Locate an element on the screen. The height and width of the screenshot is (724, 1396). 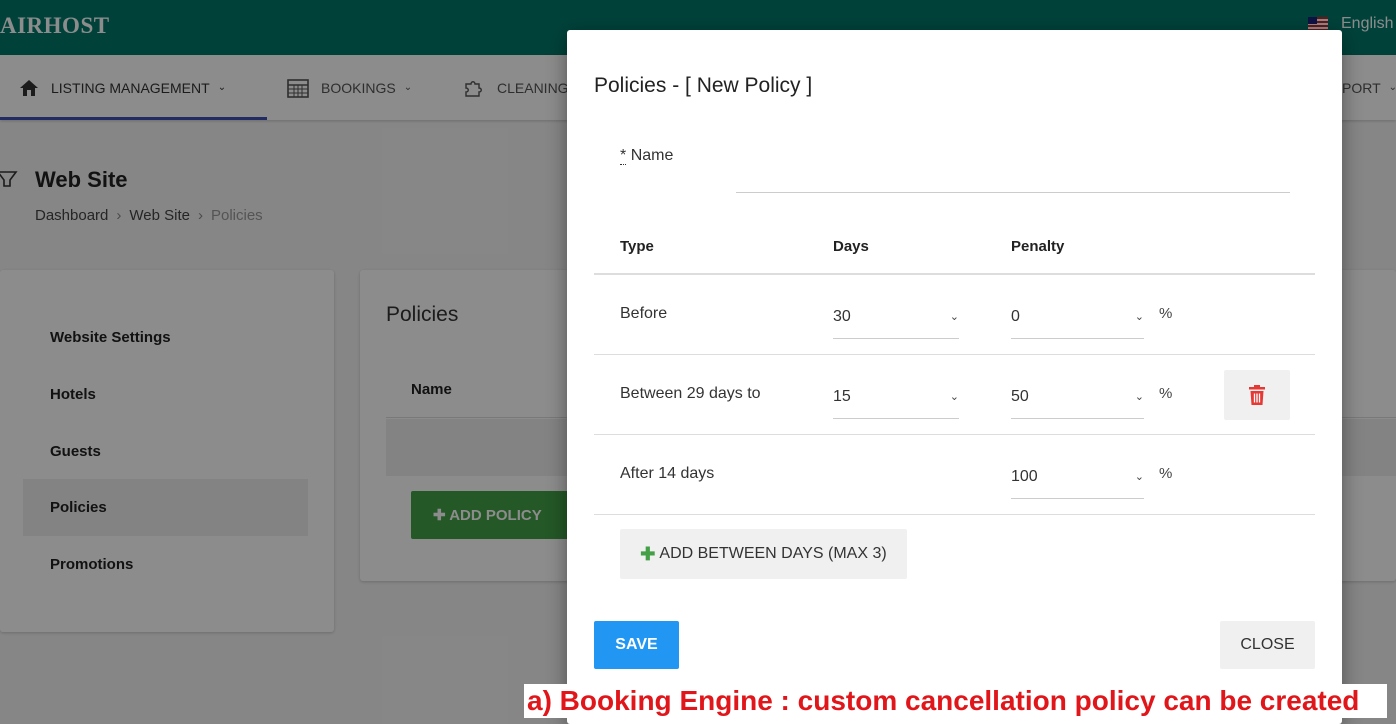
plus-icon: ✚ is located at coordinates (648, 553).